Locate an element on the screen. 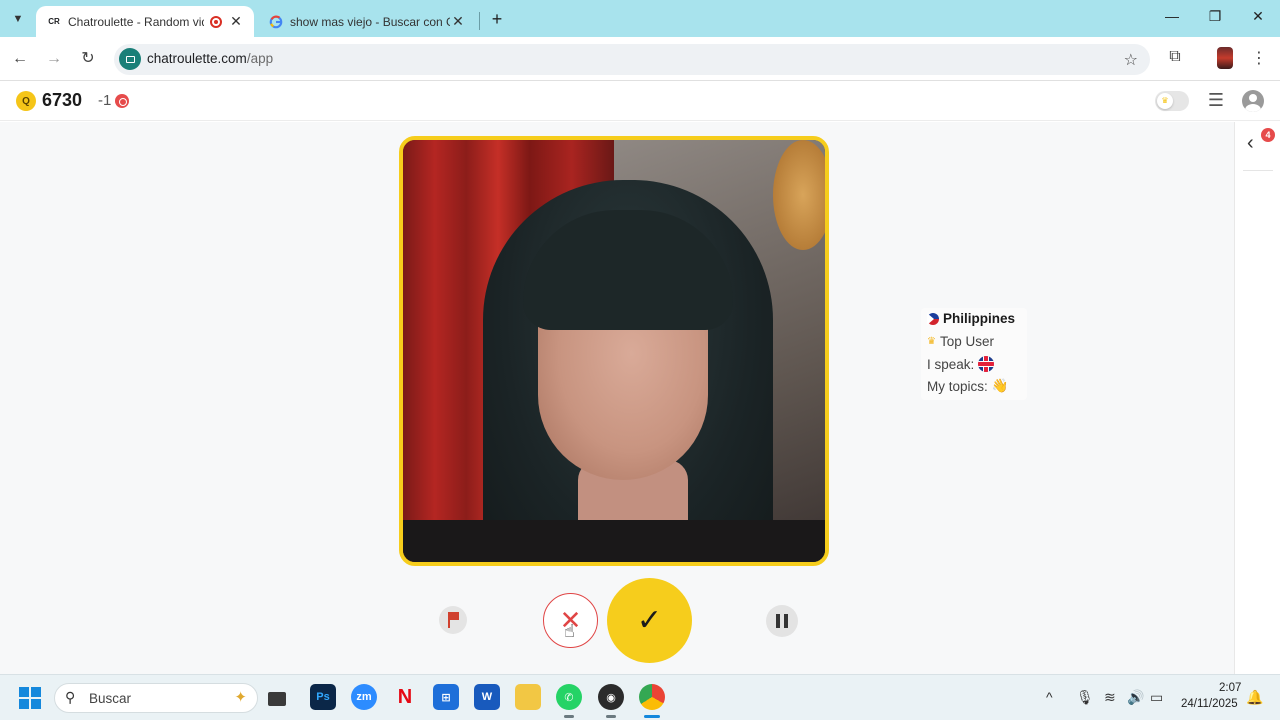 The image size is (1280, 720). divider is located at coordinates (1258, 170).